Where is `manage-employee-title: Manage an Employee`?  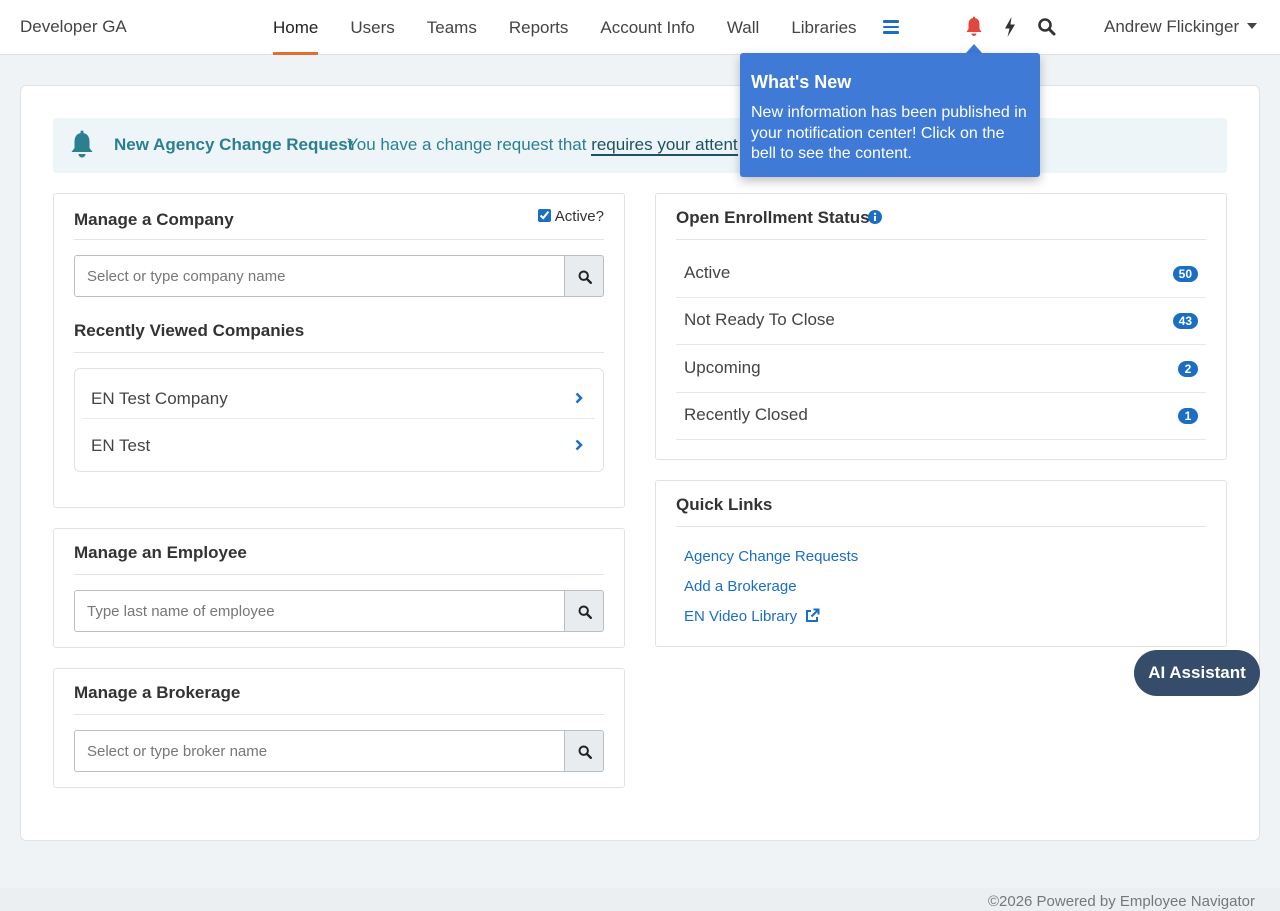
manage-employee-title: Manage an Employee is located at coordinates (160, 552).